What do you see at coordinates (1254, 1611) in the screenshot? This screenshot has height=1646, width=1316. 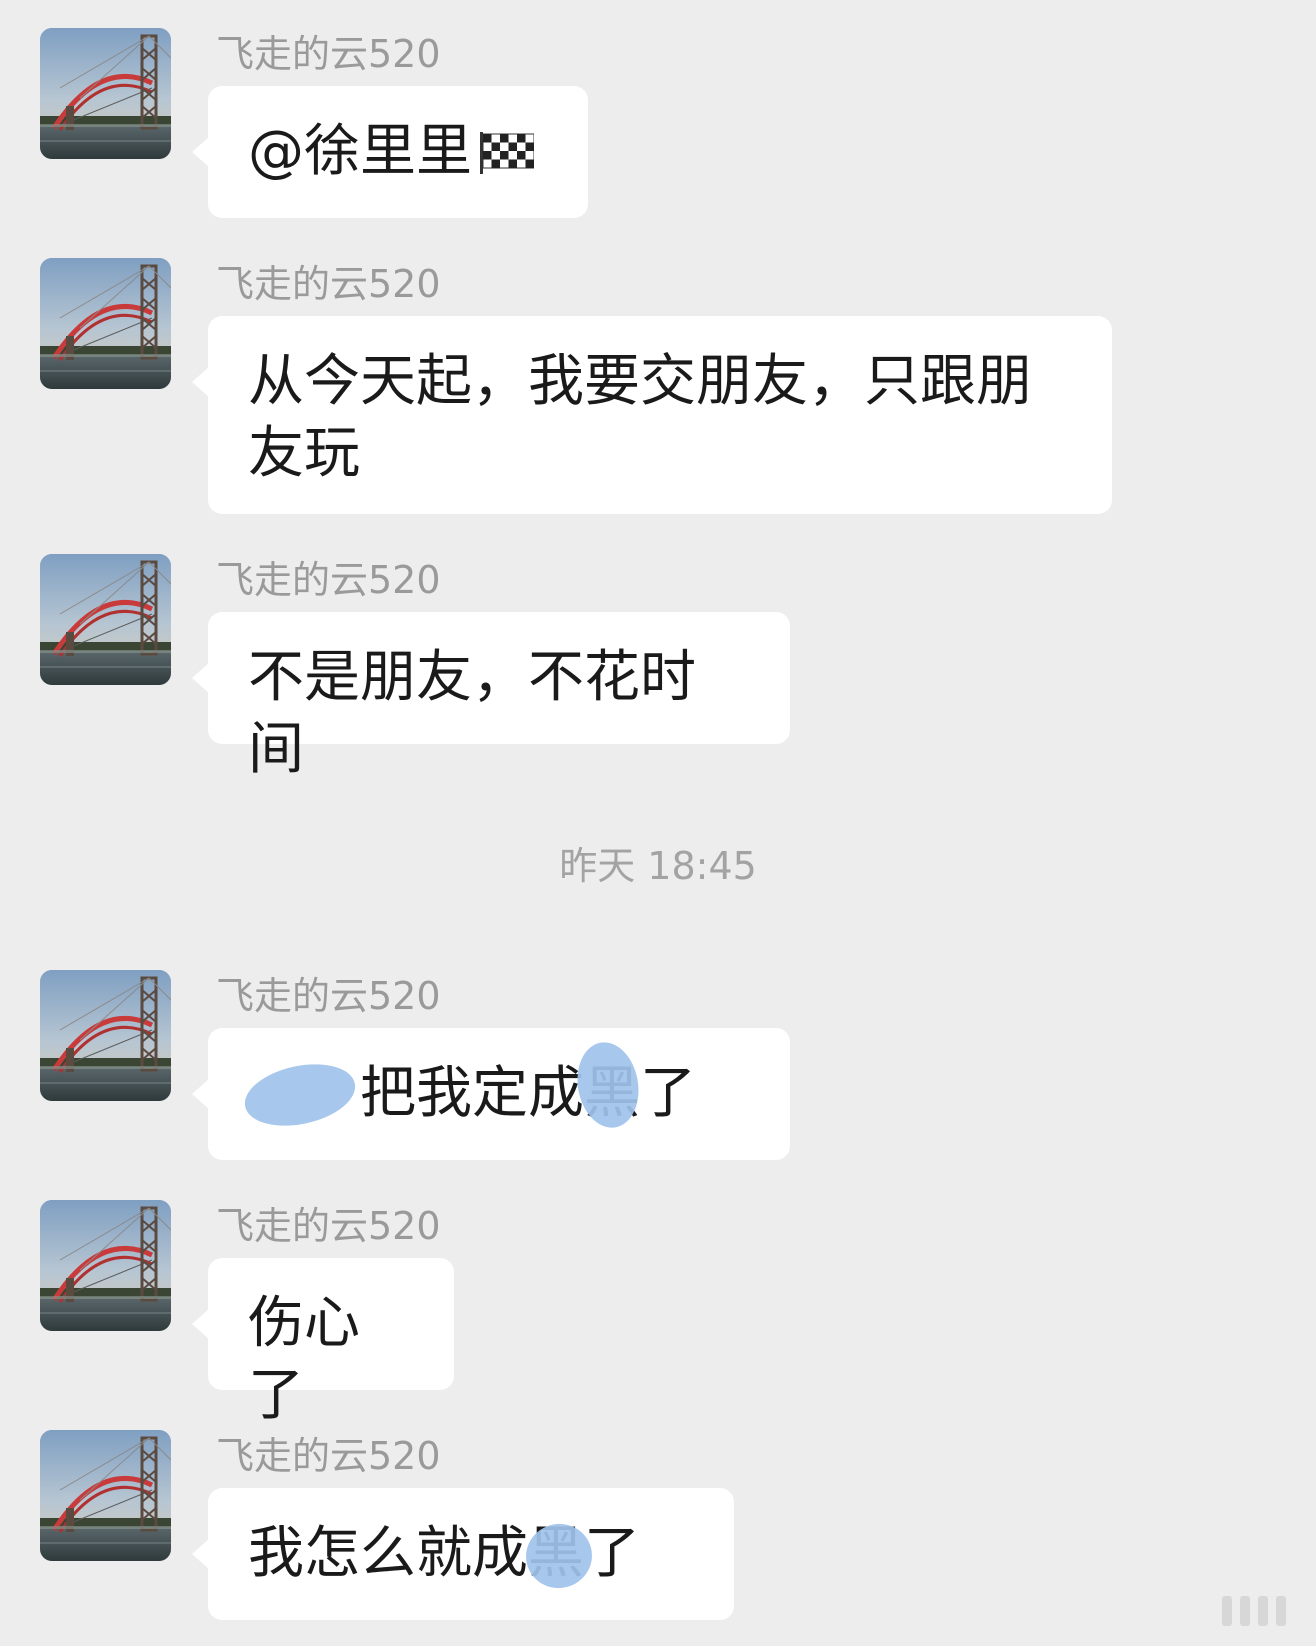 I see `watermark-bars` at bounding box center [1254, 1611].